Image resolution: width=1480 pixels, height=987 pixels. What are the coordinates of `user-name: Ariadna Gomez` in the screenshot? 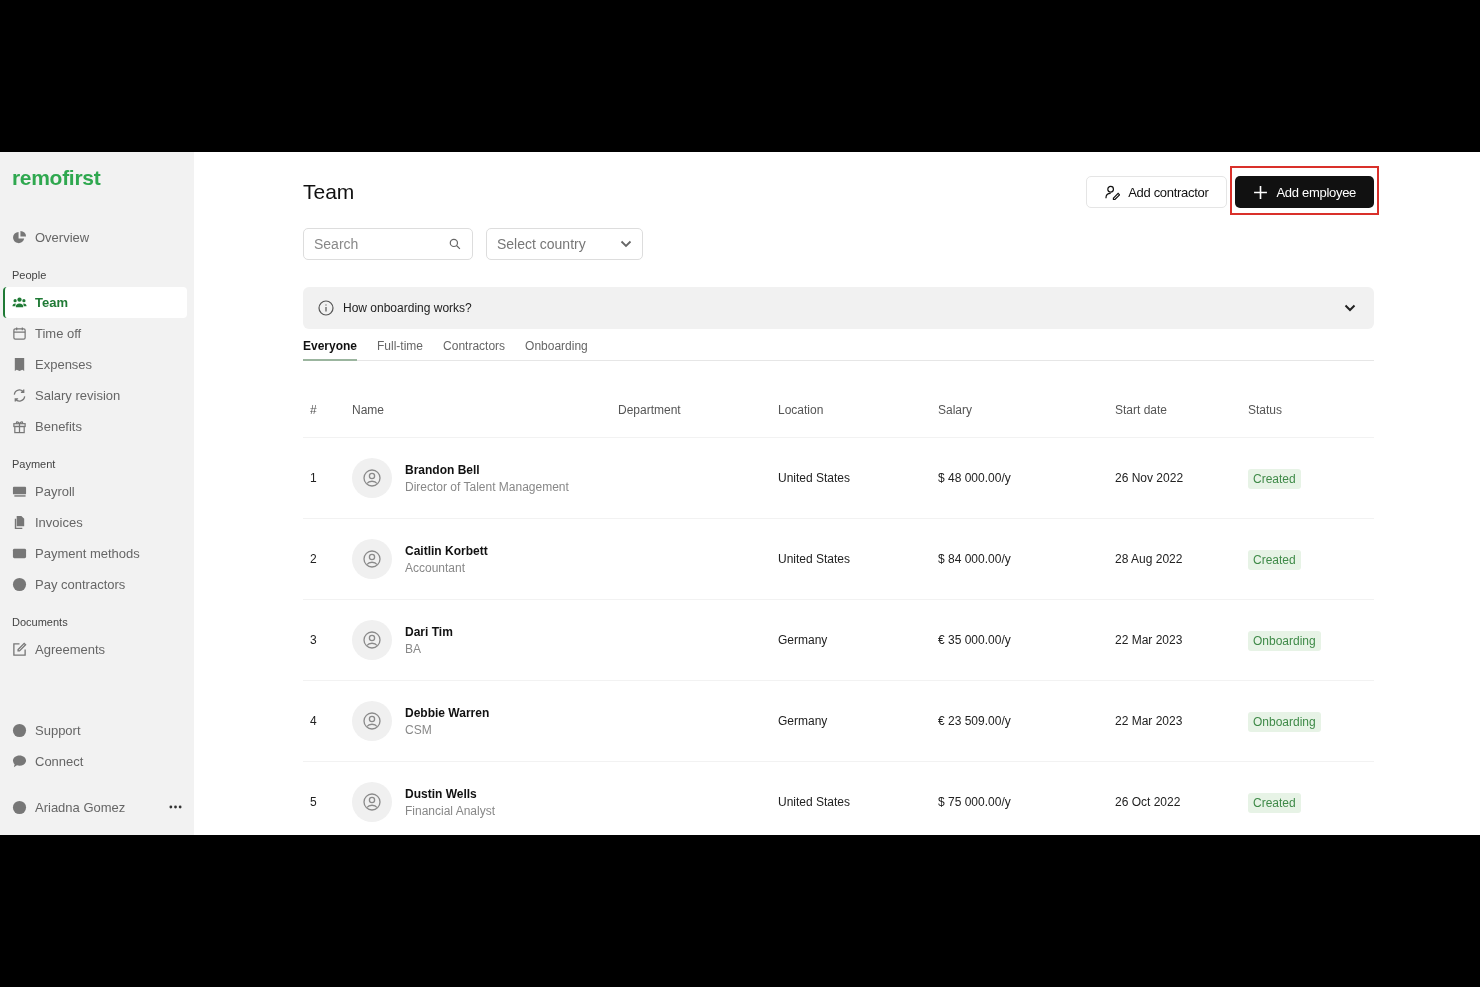 It's located at (81, 807).